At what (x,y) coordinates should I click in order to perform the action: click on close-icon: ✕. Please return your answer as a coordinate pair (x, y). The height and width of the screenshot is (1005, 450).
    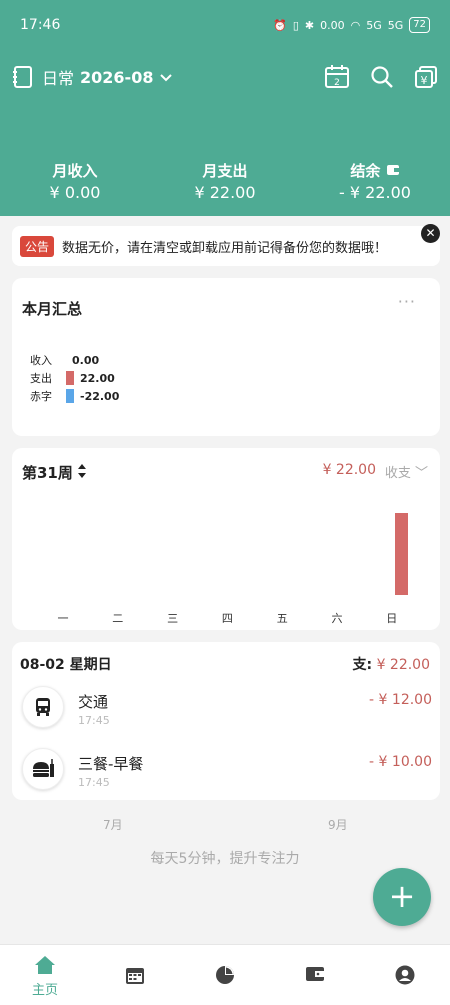
    Looking at the image, I should click on (430, 233).